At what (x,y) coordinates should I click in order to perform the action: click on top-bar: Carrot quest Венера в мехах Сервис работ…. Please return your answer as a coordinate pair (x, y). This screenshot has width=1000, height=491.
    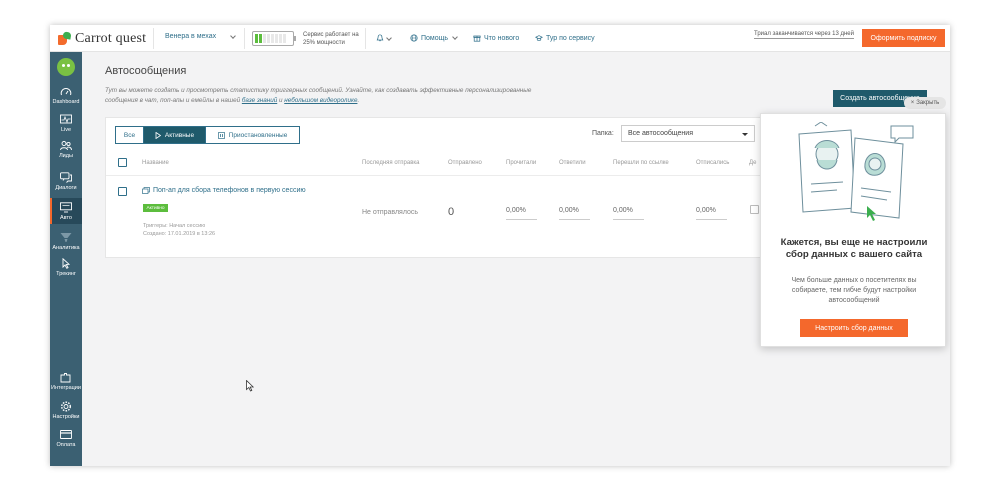
    Looking at the image, I should click on (500, 38).